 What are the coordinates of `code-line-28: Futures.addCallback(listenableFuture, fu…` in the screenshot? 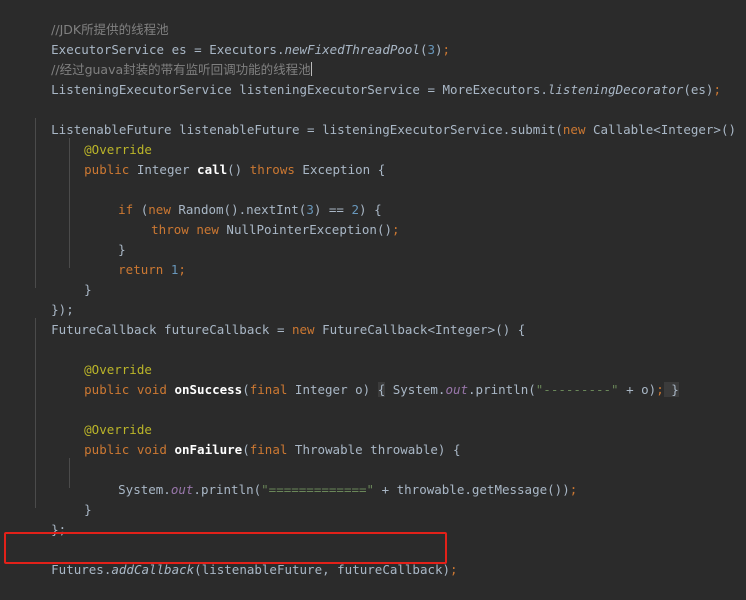 It's located at (228, 558).